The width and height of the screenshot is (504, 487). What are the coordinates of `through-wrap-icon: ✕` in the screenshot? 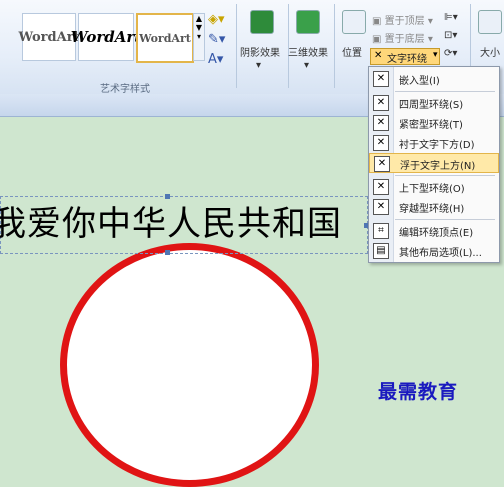 It's located at (381, 207).